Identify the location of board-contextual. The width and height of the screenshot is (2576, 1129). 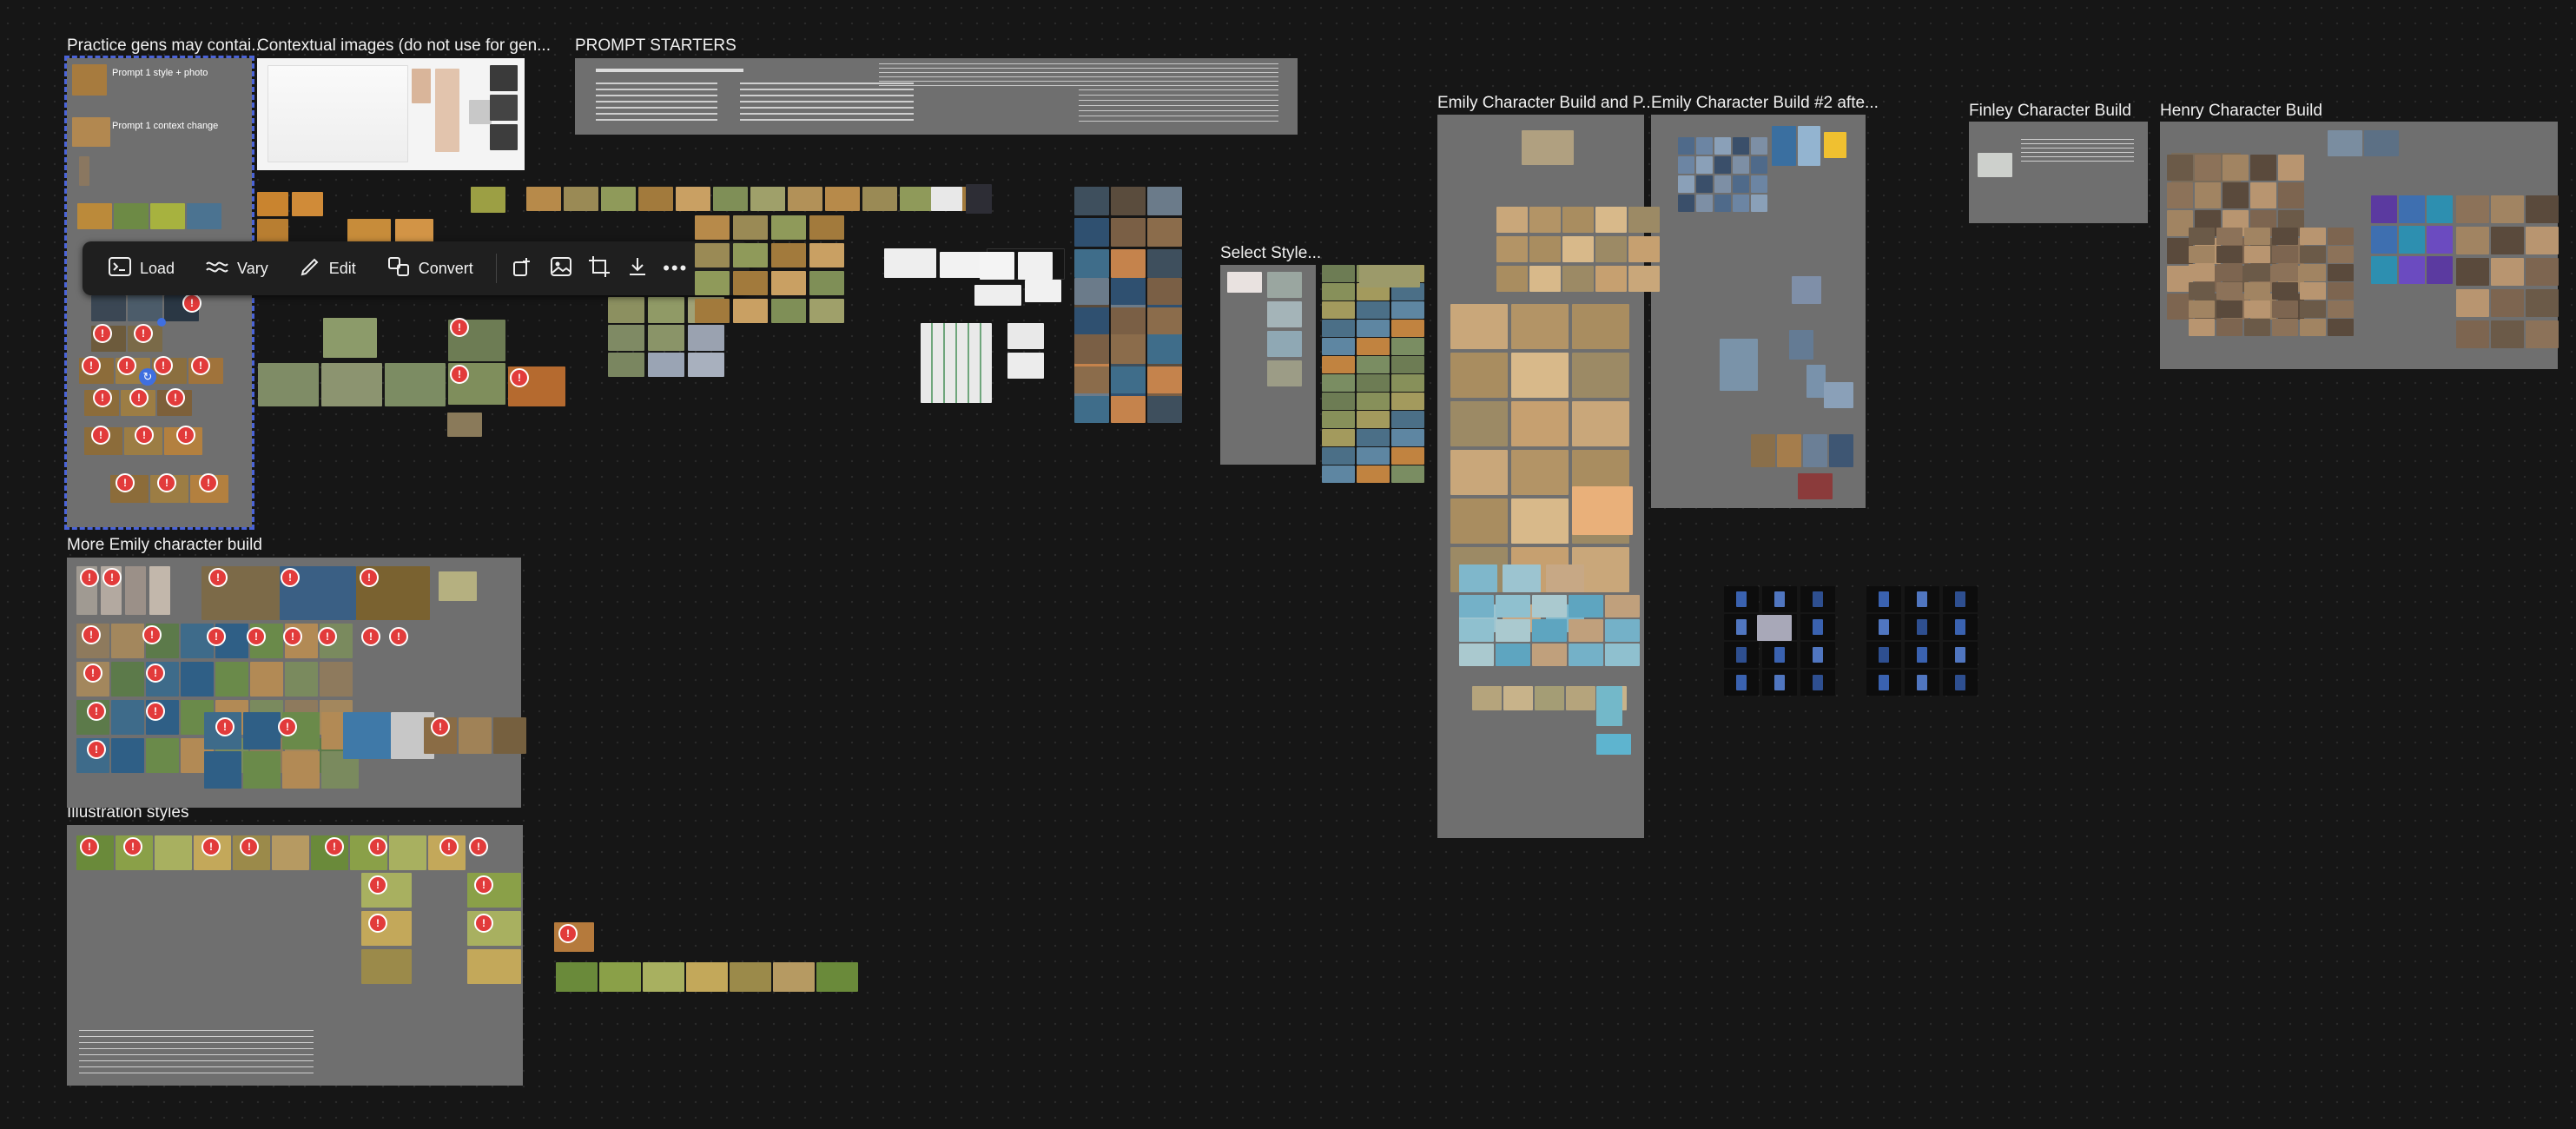
(391, 114).